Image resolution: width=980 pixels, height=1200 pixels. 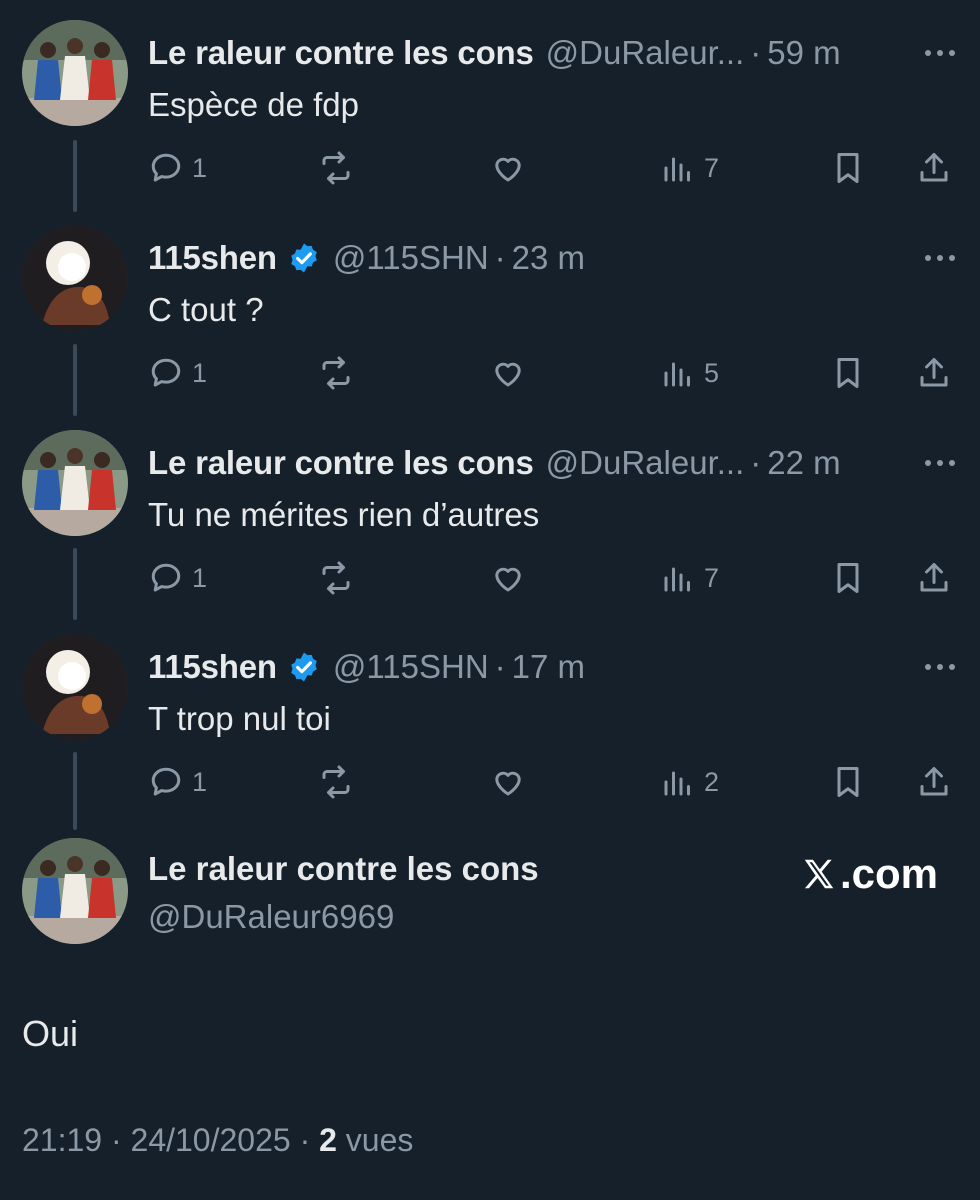 I want to click on tweet-text: Espèce de fdp, so click(x=253, y=104).